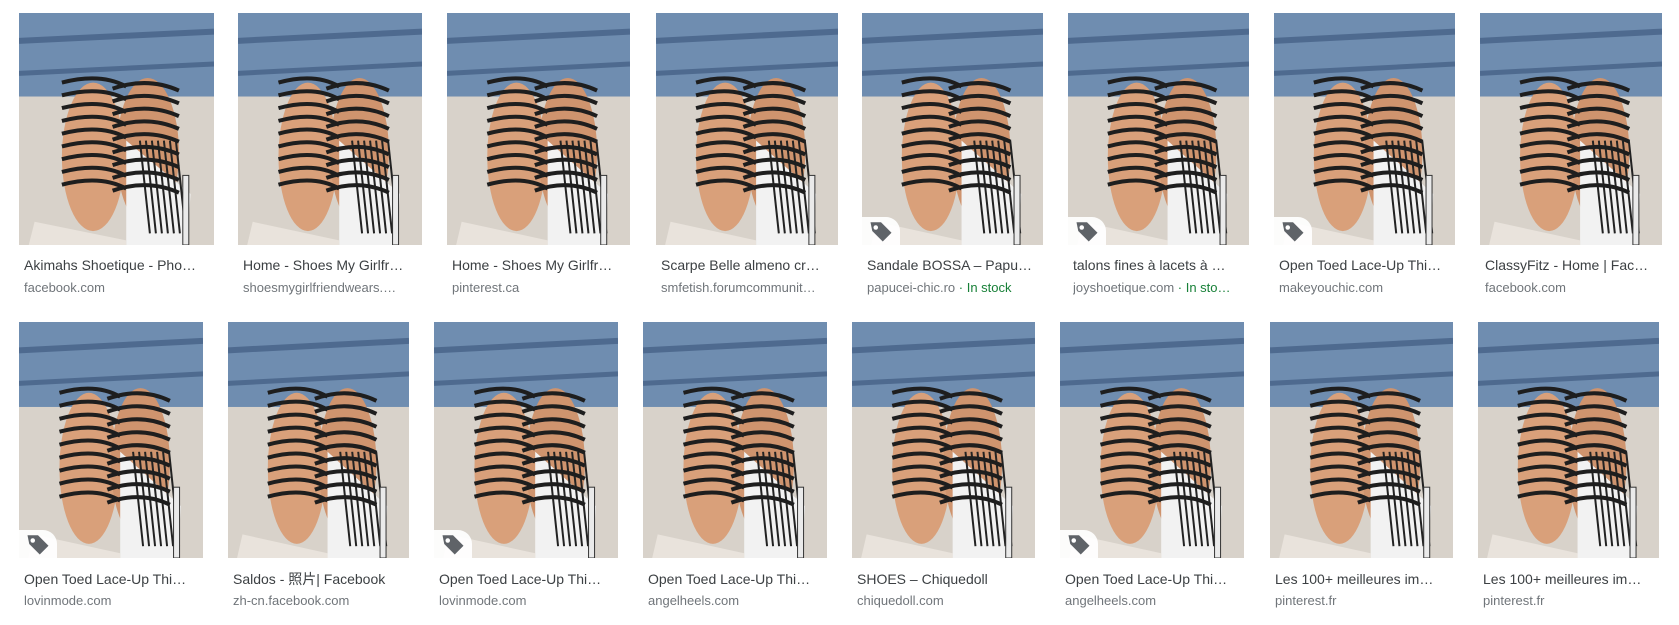  I want to click on image-result-card: SHOES – Chiquedoll chiquedoll.com, so click(943, 466).